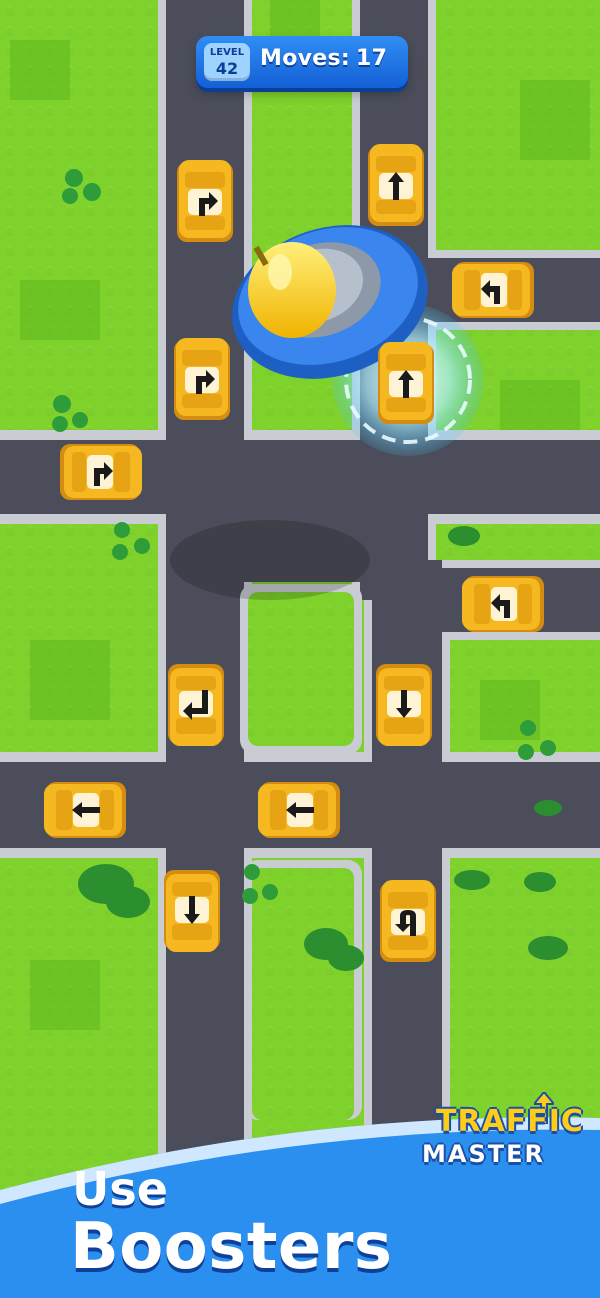  I want to click on traffic-master-logo: TRAFFIC MASTER, so click(506, 1134).